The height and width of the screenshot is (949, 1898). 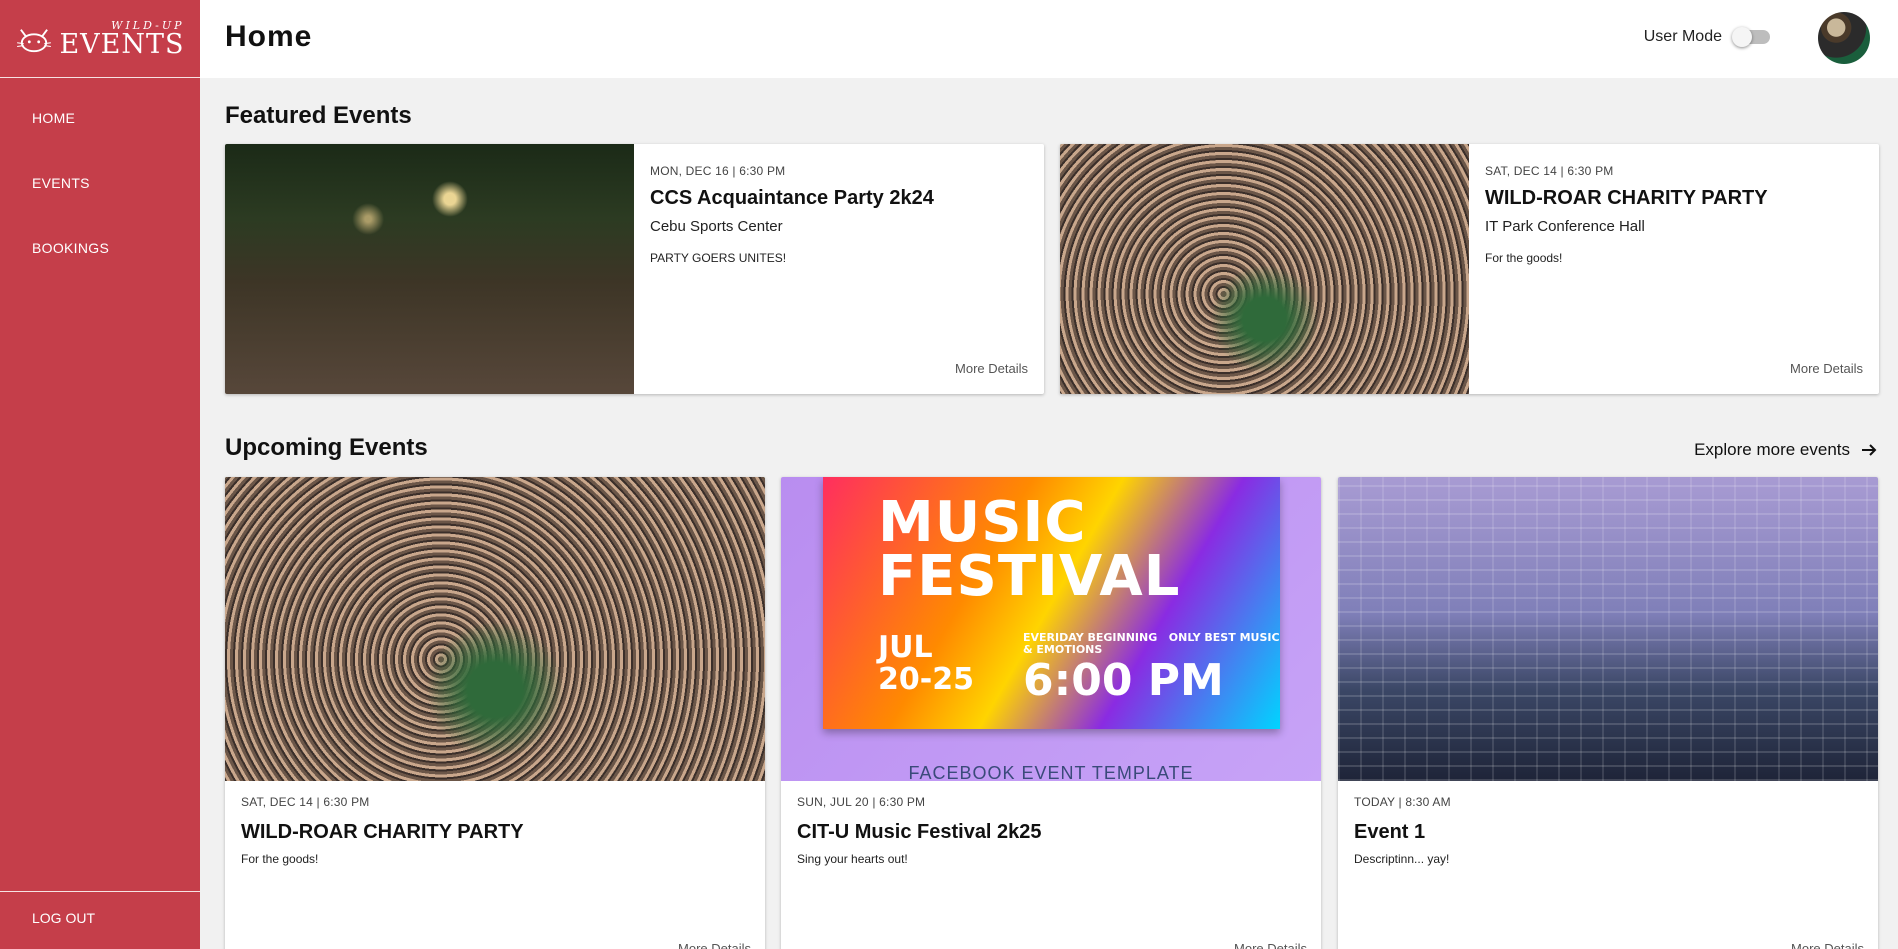 I want to click on poster-month: JUL, so click(x=905, y=647).